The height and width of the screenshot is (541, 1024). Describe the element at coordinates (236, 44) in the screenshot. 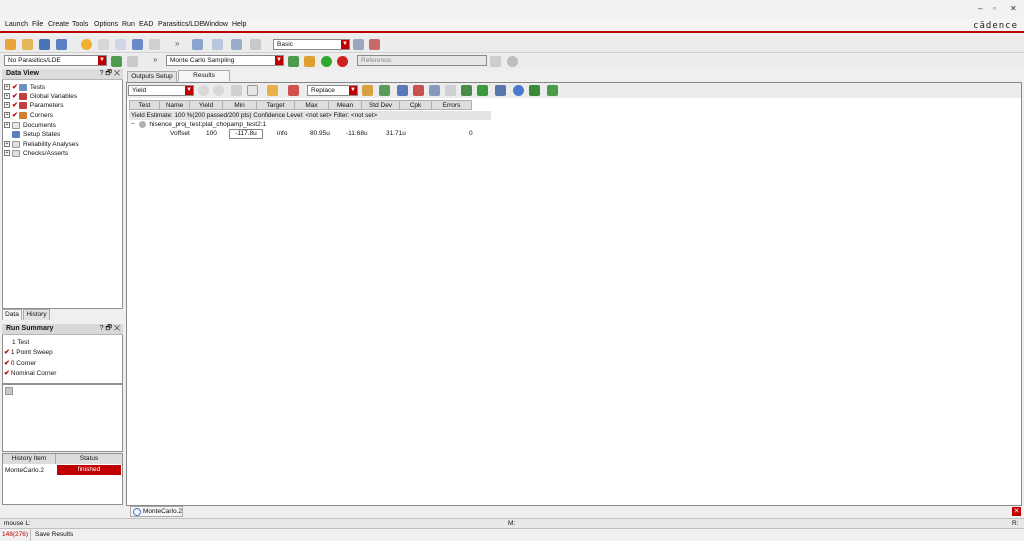

I see `table-icon` at that location.